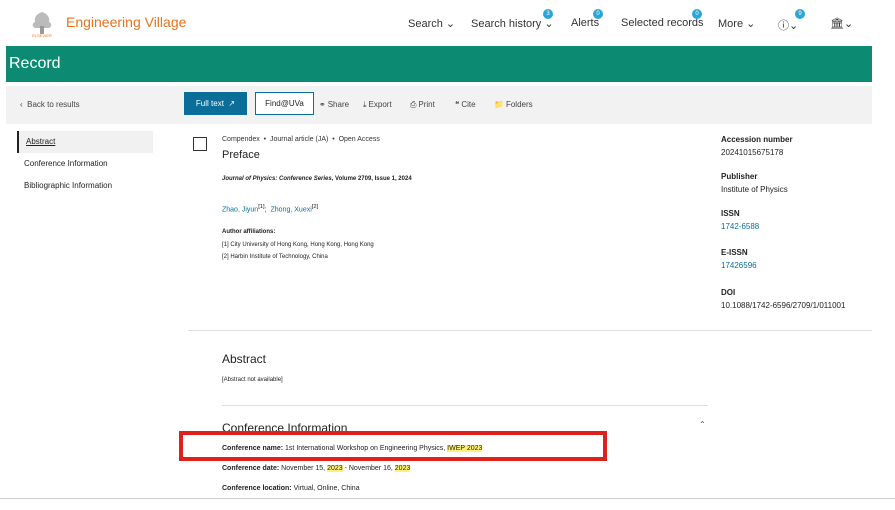 The image size is (895, 510). I want to click on quote-icon: ❝, so click(457, 104).